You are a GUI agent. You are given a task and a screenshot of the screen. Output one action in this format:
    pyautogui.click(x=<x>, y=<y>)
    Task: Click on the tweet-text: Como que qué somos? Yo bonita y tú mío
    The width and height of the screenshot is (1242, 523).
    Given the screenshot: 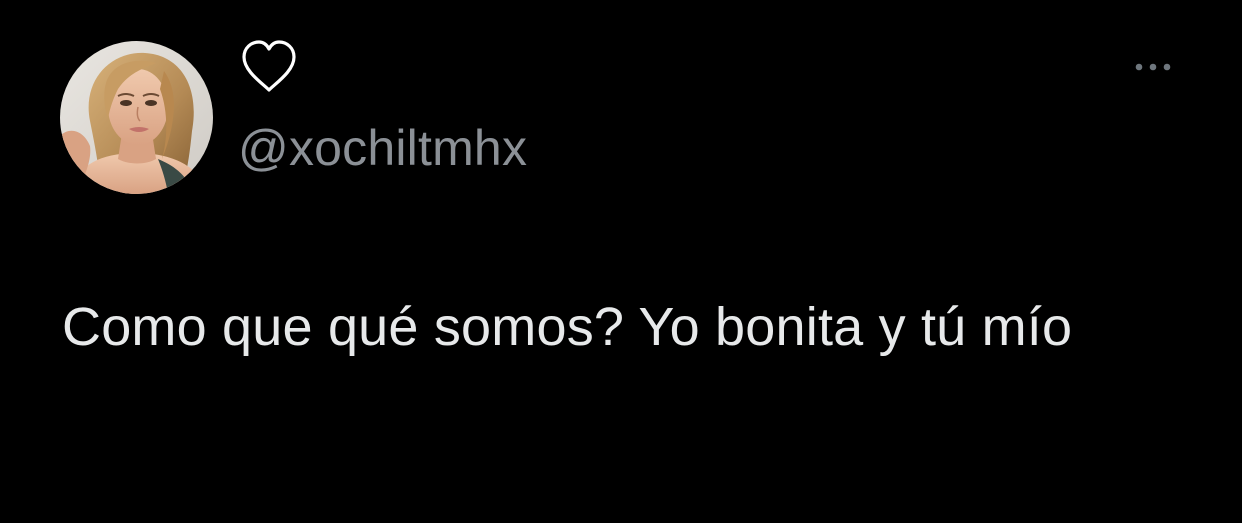 What is the action you would take?
    pyautogui.click(x=567, y=327)
    